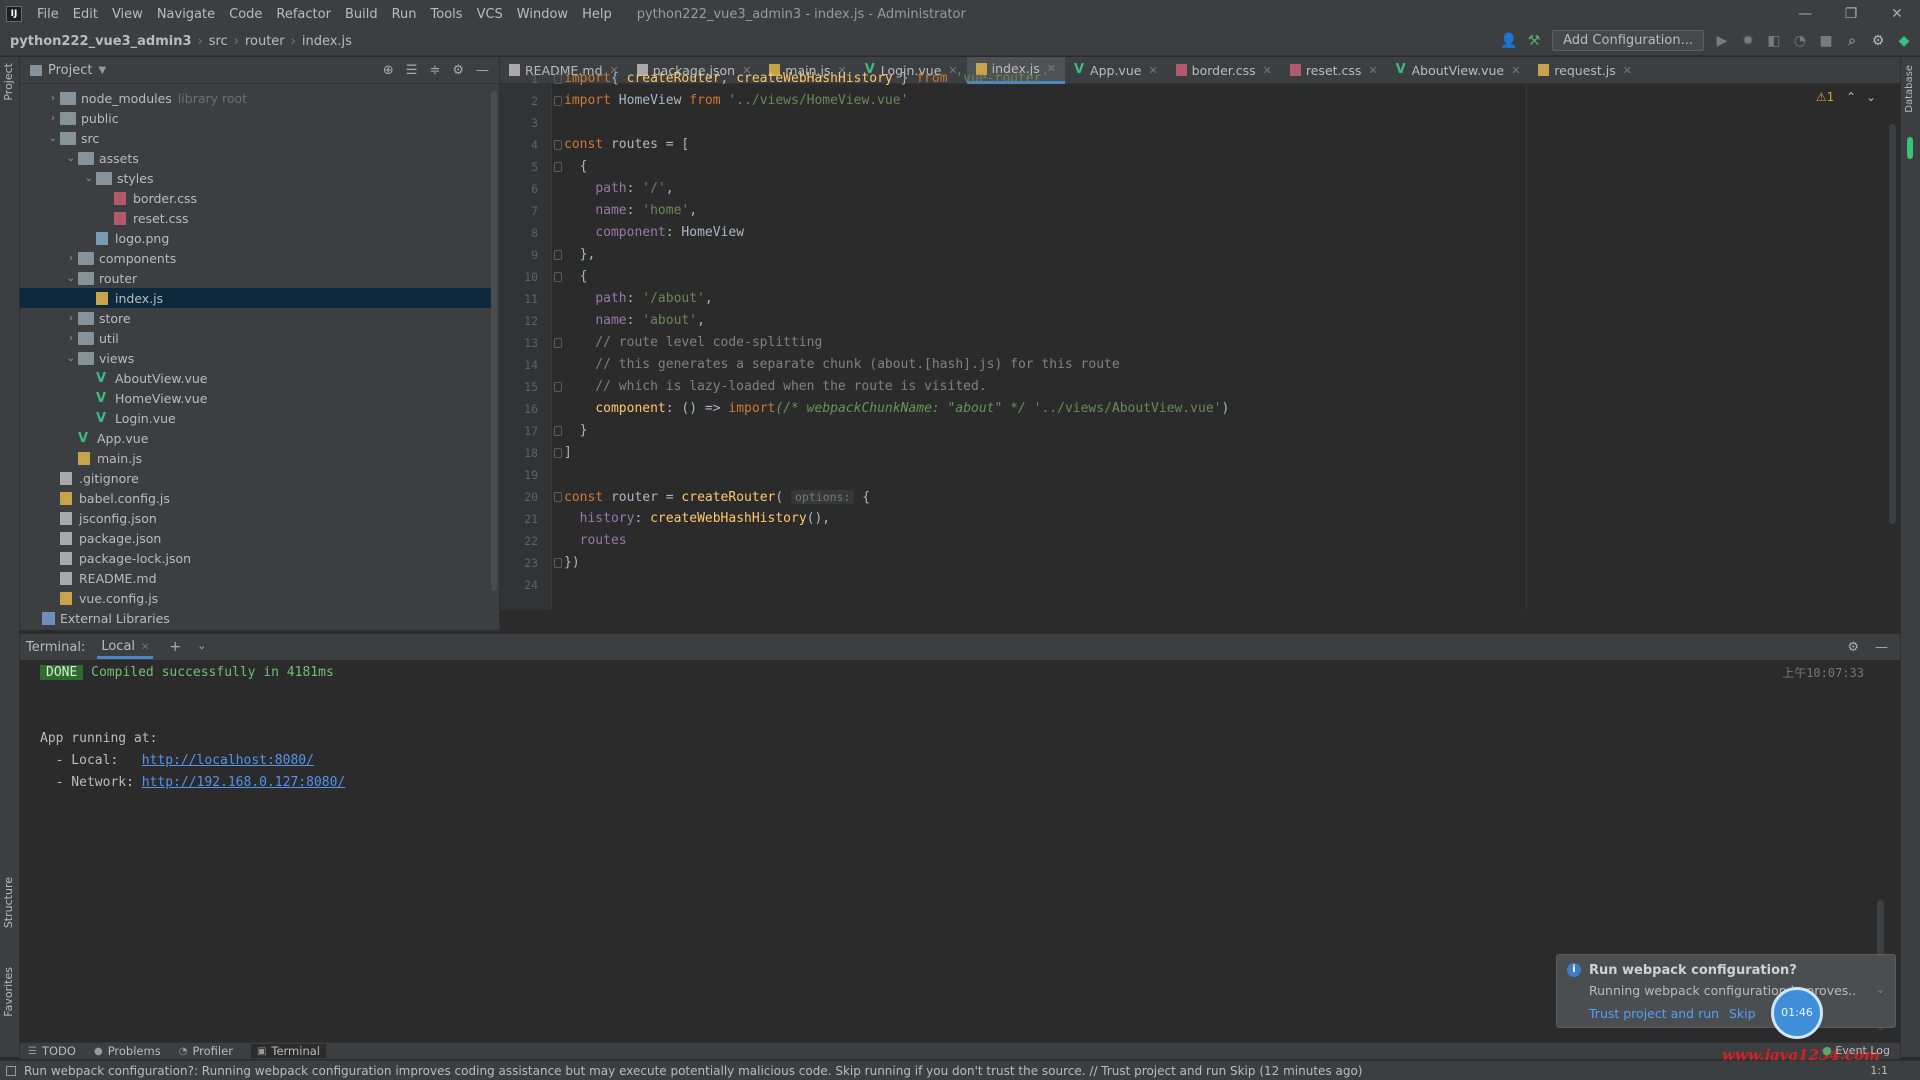  Describe the element at coordinates (447, 14) in the screenshot. I see `menu-tools: Tools` at that location.